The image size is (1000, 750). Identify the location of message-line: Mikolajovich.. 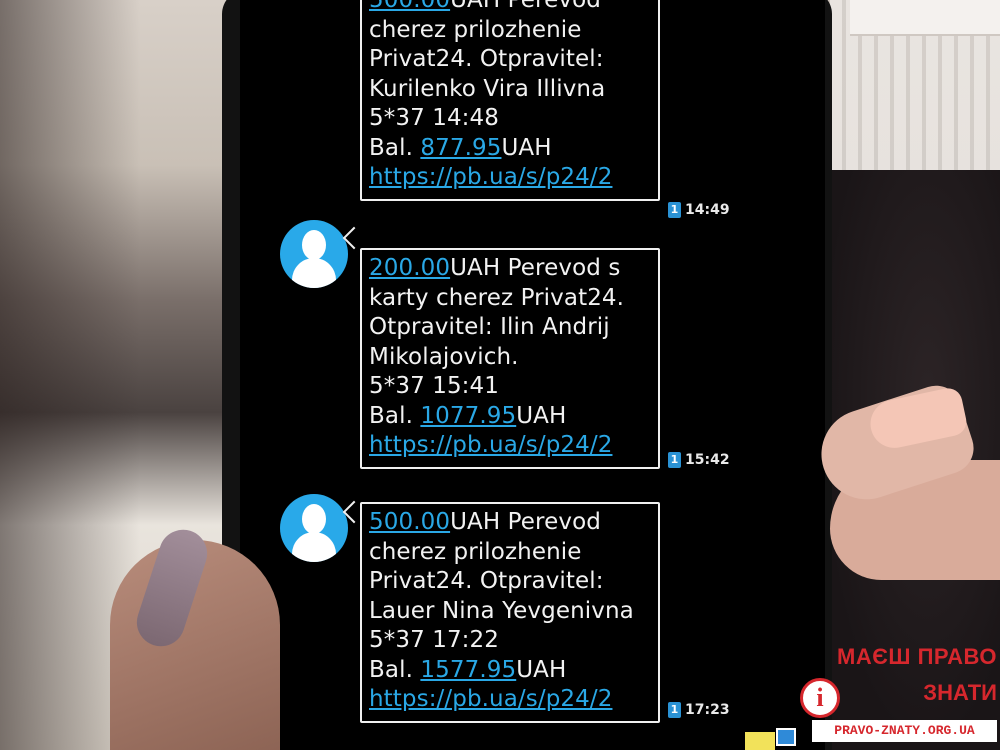
(444, 356).